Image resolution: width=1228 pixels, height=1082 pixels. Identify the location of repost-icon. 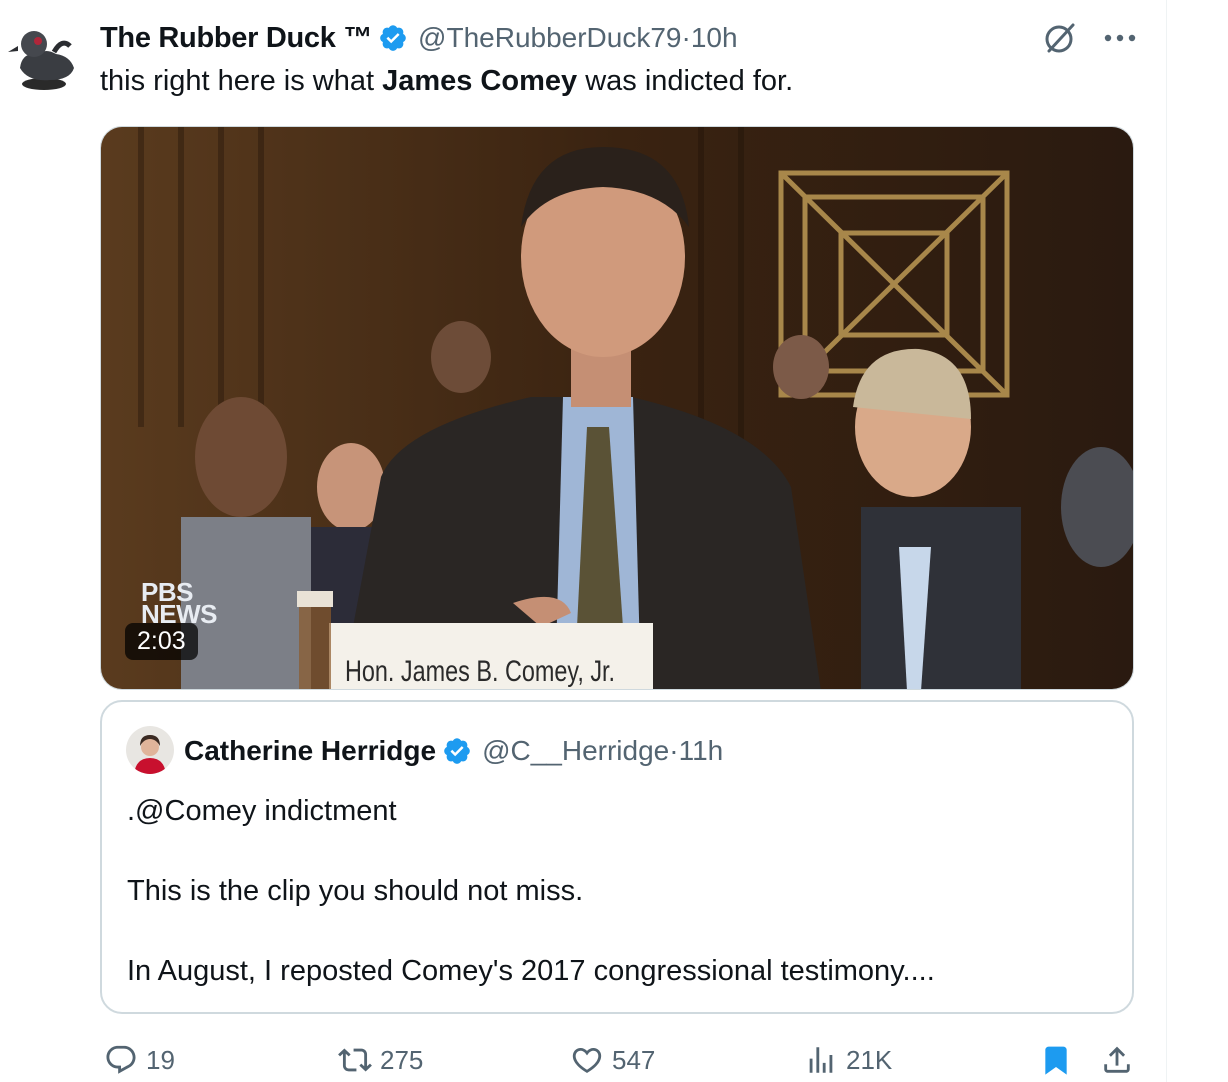
(355, 1060).